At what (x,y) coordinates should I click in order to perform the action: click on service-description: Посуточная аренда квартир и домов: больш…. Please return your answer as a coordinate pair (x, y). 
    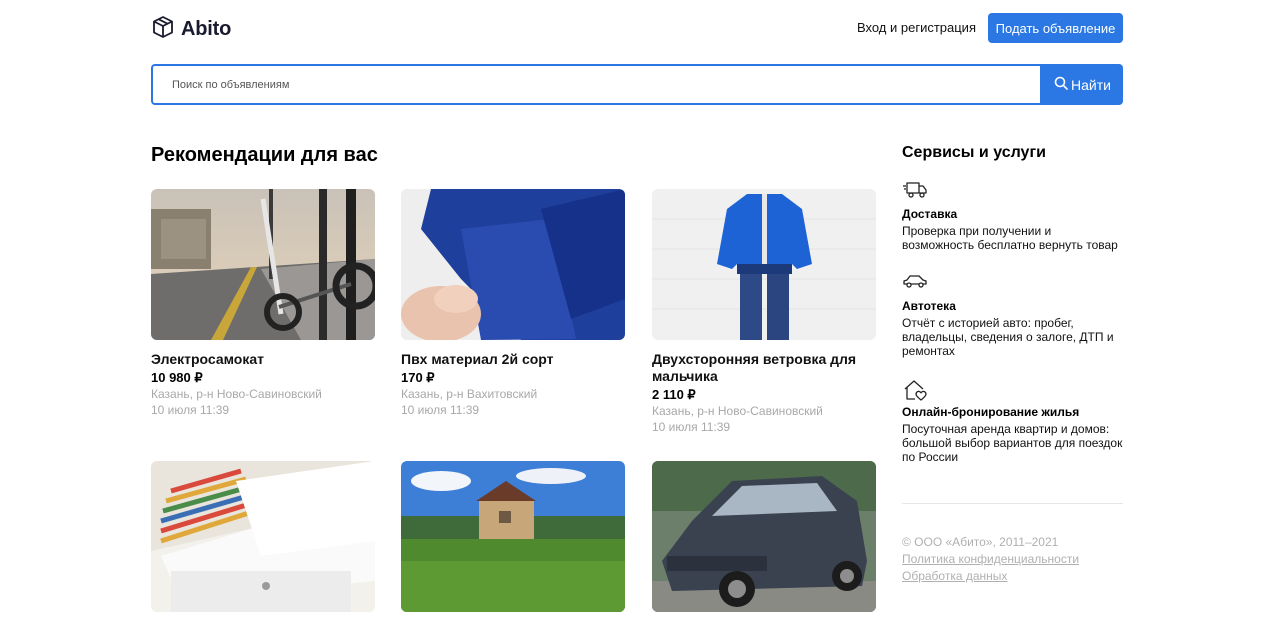
    Looking at the image, I should click on (1012, 443).